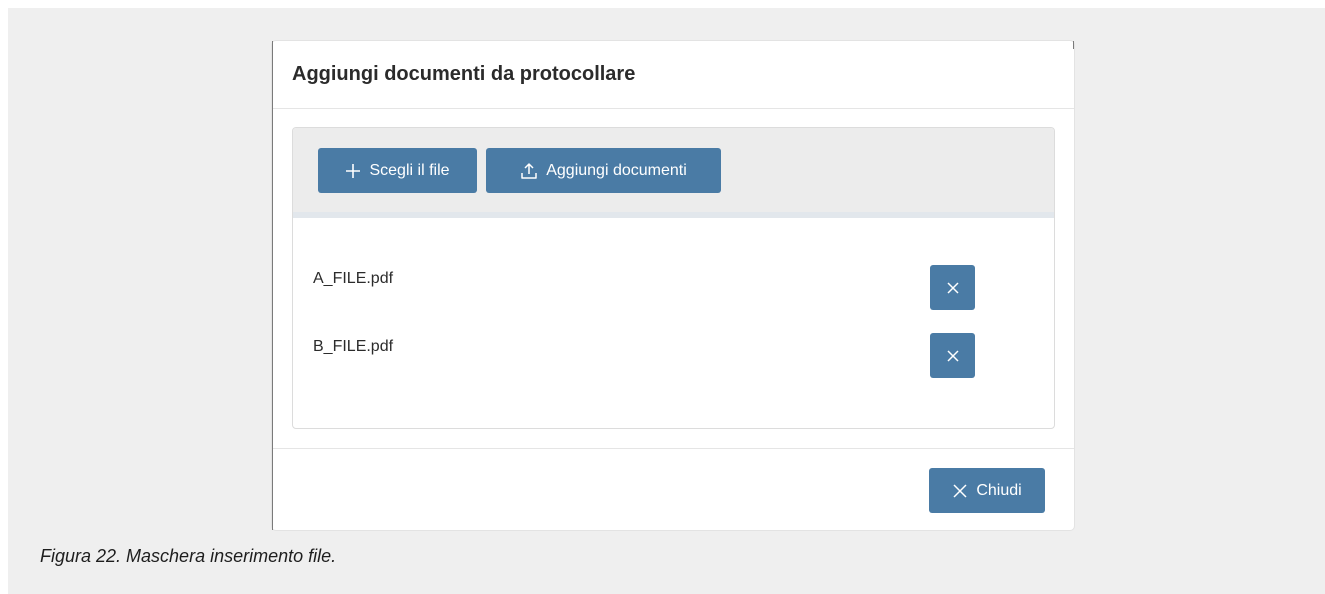 The width and height of the screenshot is (1325, 594). I want to click on choose-file-button: Scegli il file, so click(397, 170).